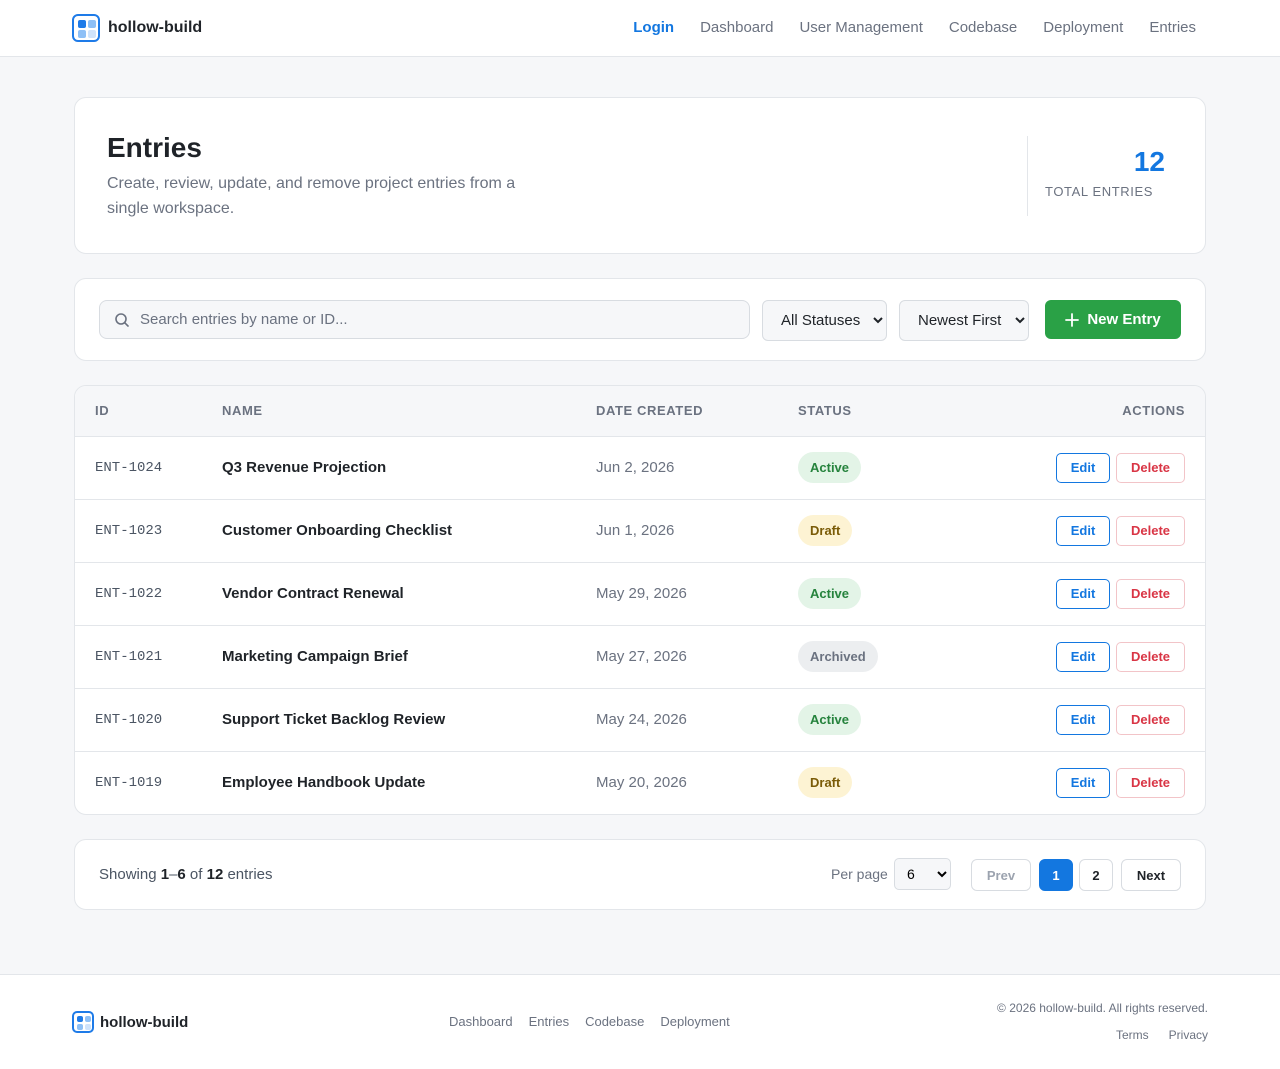 Image resolution: width=1280 pixels, height=1069 pixels. I want to click on filter-toolbar: All Statuses Newest First New Entry, so click(640, 319).